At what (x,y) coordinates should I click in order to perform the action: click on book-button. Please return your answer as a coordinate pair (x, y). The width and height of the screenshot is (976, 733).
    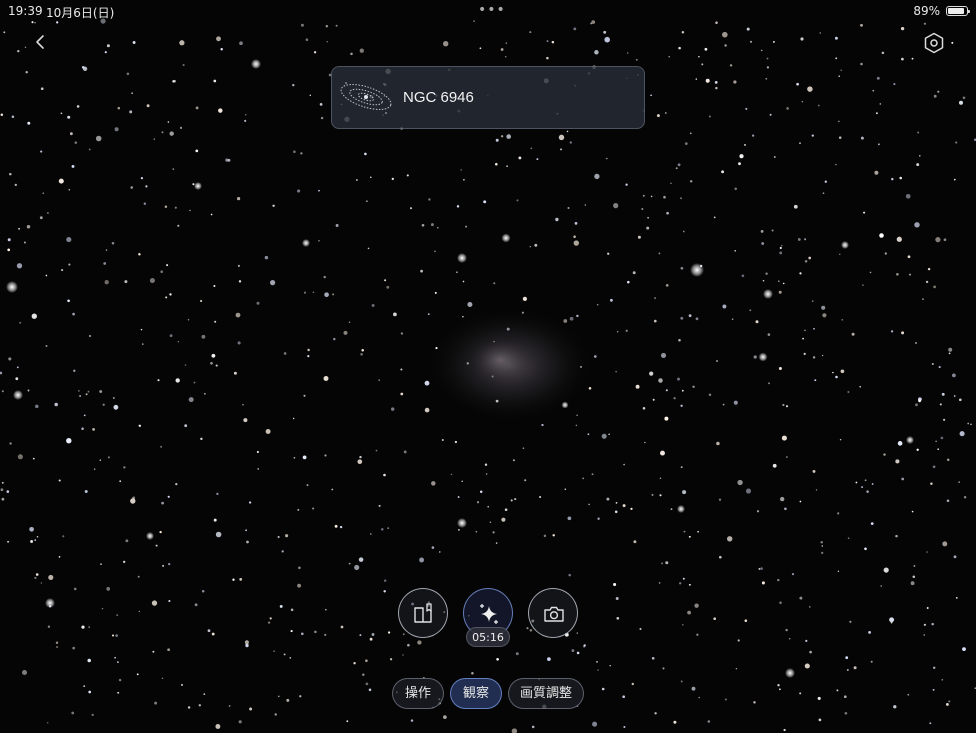
    Looking at the image, I should click on (423, 613).